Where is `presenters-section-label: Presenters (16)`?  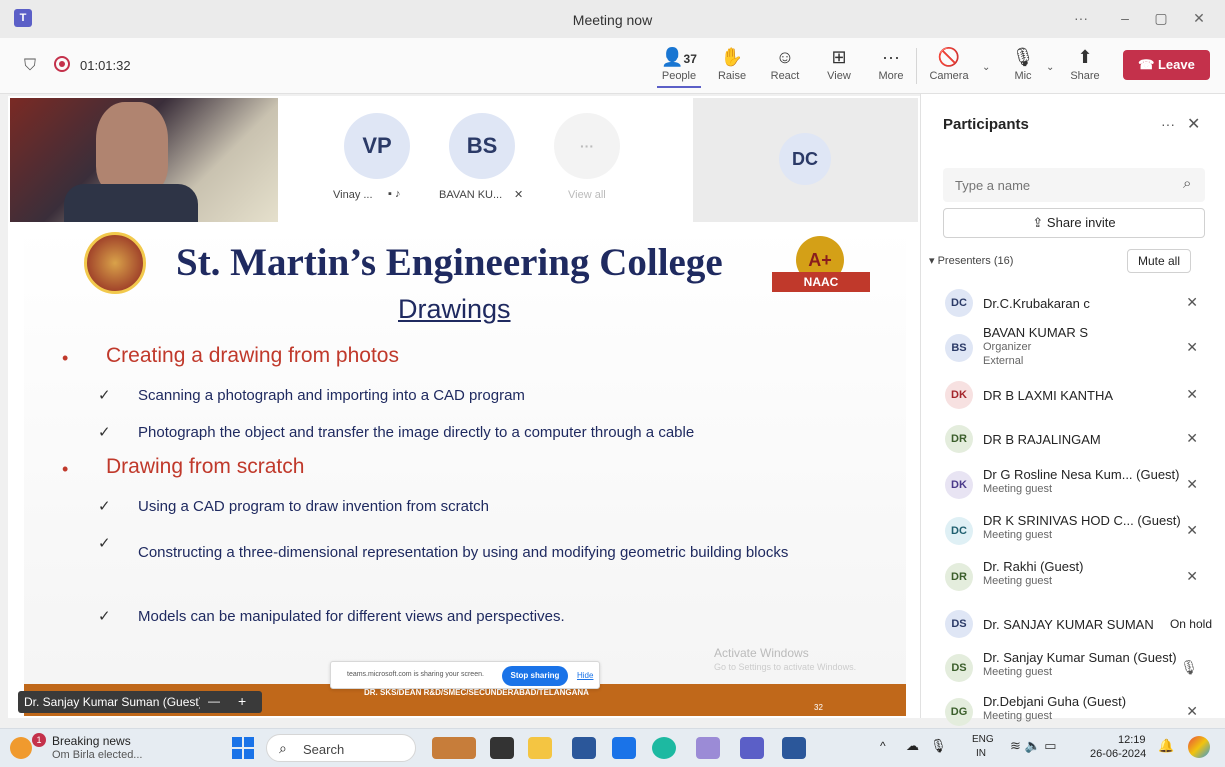
presenters-section-label: Presenters (16) is located at coordinates (975, 261).